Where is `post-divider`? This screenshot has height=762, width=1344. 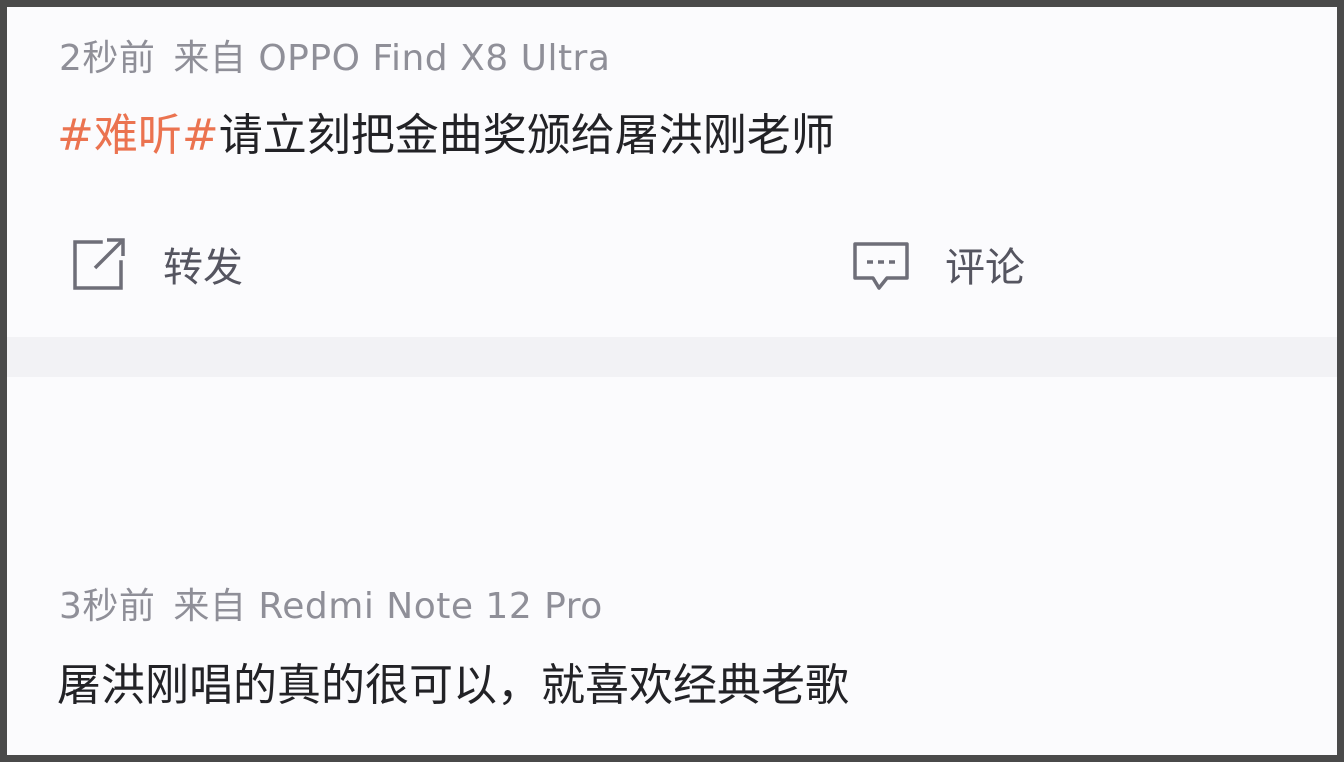 post-divider is located at coordinates (672, 357).